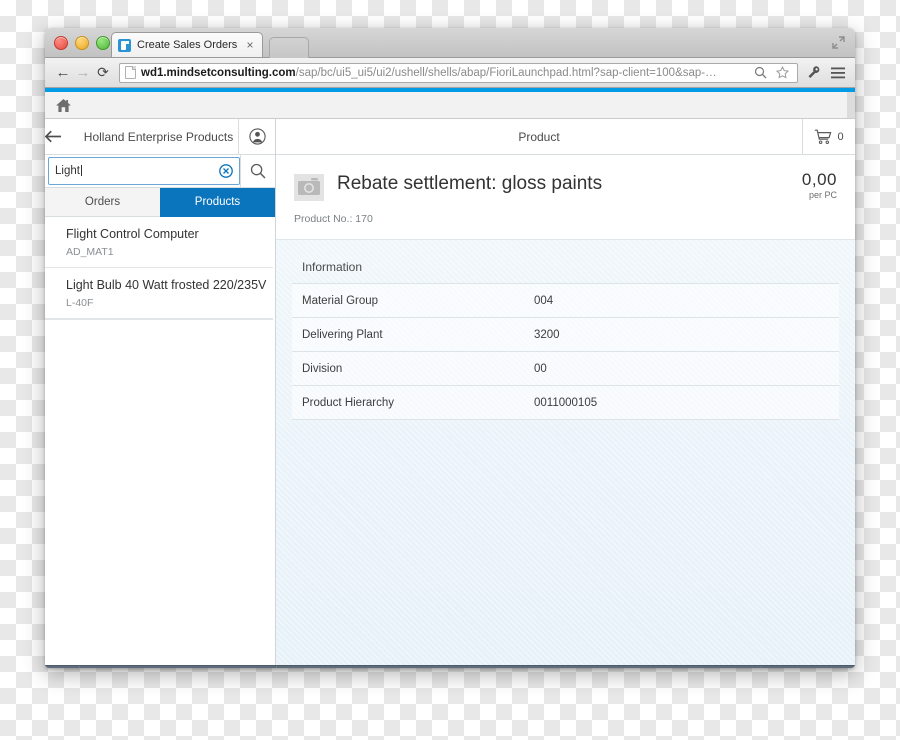 The height and width of the screenshot is (740, 900). Describe the element at coordinates (544, 300) in the screenshot. I see `row-value: 004` at that location.